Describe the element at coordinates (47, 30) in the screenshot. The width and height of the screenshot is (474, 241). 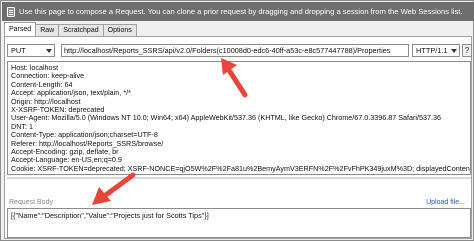
I see `tab-raw: Raw` at that location.